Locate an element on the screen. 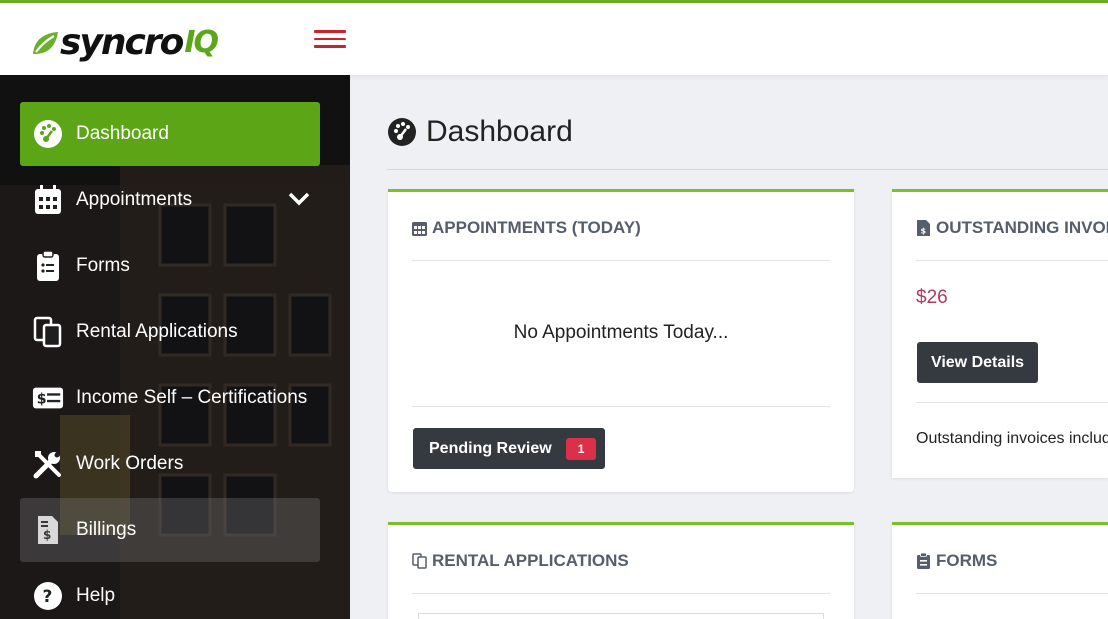 The image size is (1108, 619). sidebar-item-label: Appointments is located at coordinates (134, 199).